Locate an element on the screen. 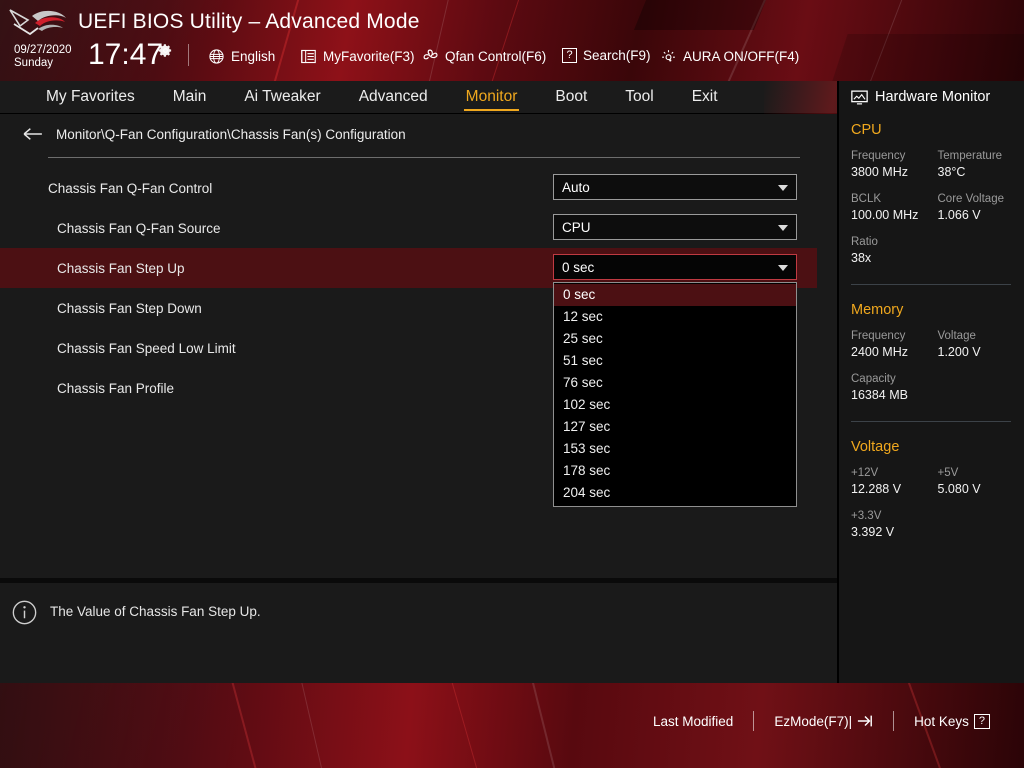 The height and width of the screenshot is (768, 1024). tab-tool: Tool is located at coordinates (639, 97).